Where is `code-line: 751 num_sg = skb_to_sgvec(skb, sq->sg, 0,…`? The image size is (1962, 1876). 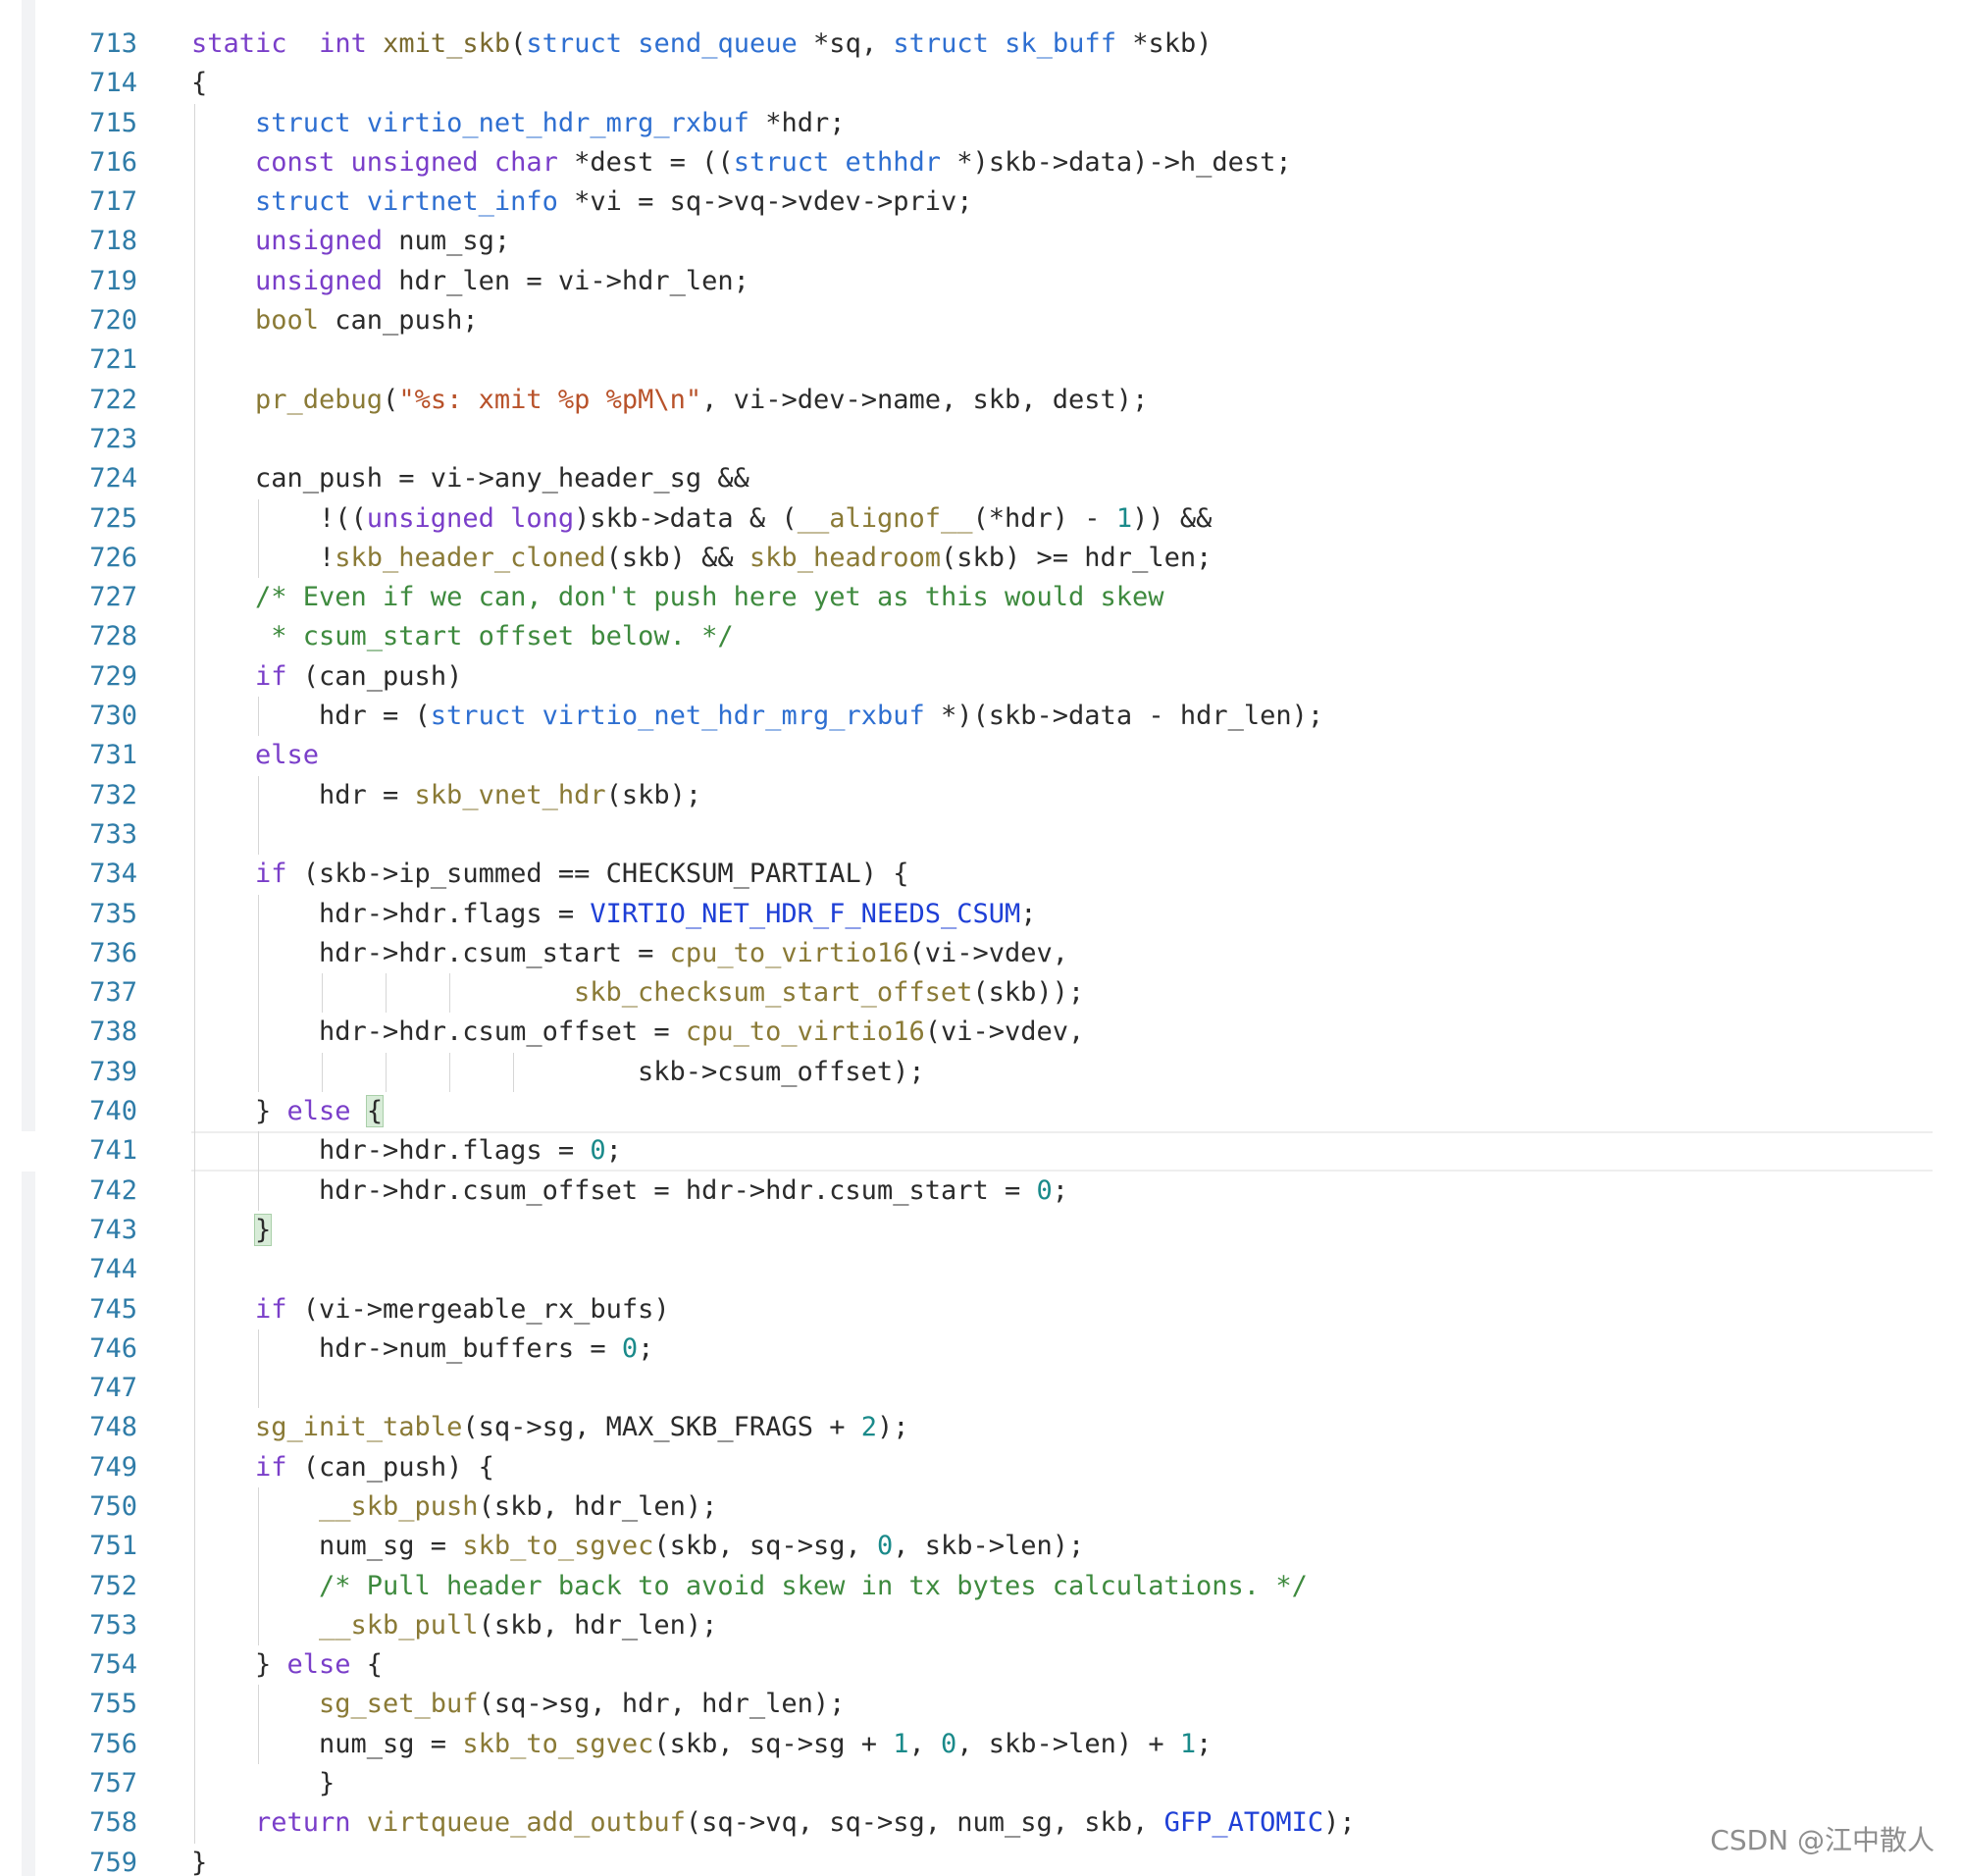 code-line: 751 num_sg = skb_to_sgvec(skb, sq->sg, 0,… is located at coordinates (981, 1547).